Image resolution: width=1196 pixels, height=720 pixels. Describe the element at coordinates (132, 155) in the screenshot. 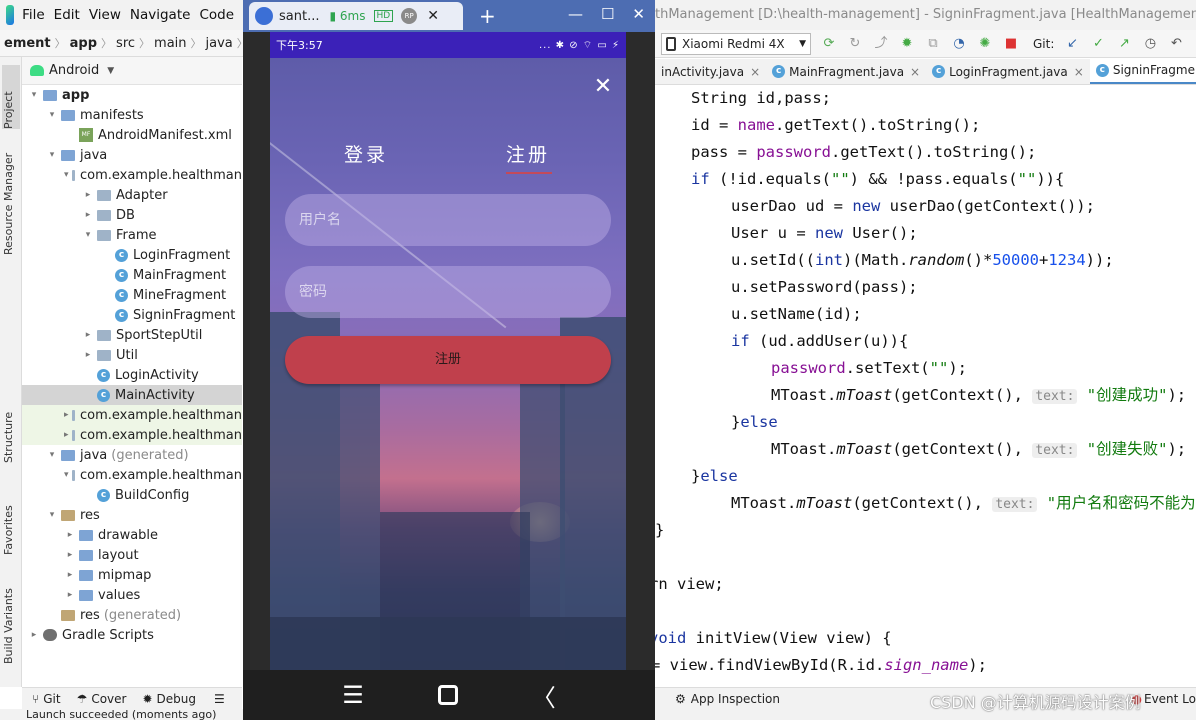

I see `tree-item: ▾ java` at that location.